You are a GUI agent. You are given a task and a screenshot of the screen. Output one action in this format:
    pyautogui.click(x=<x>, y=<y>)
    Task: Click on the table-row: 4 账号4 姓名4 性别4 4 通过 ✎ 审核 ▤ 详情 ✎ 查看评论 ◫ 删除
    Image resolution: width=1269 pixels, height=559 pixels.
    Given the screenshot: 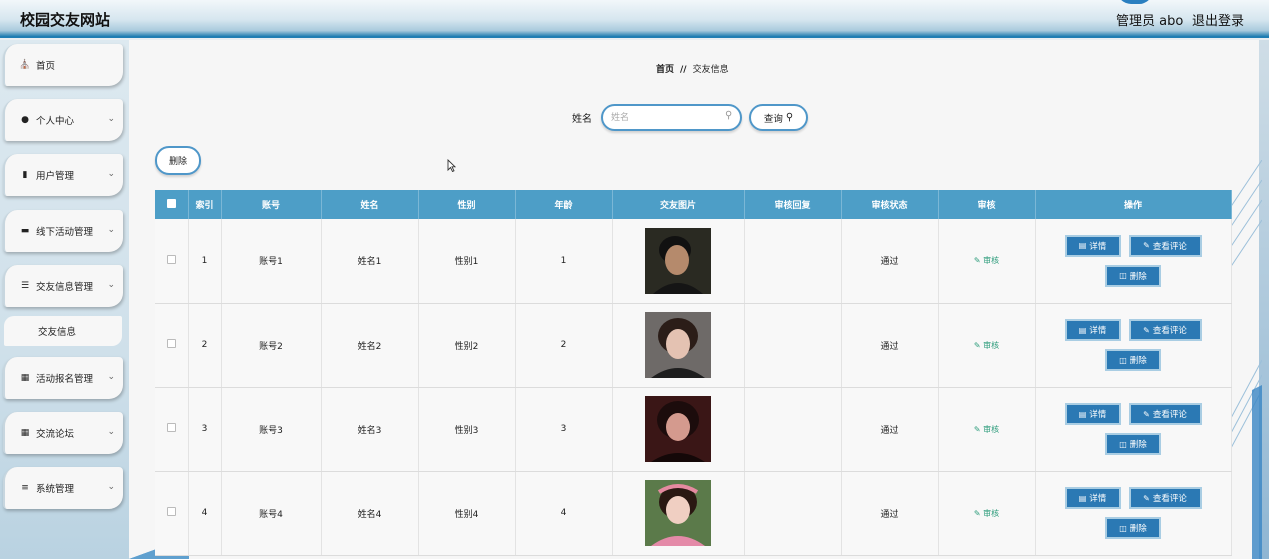 What is the action you would take?
    pyautogui.click(x=693, y=513)
    